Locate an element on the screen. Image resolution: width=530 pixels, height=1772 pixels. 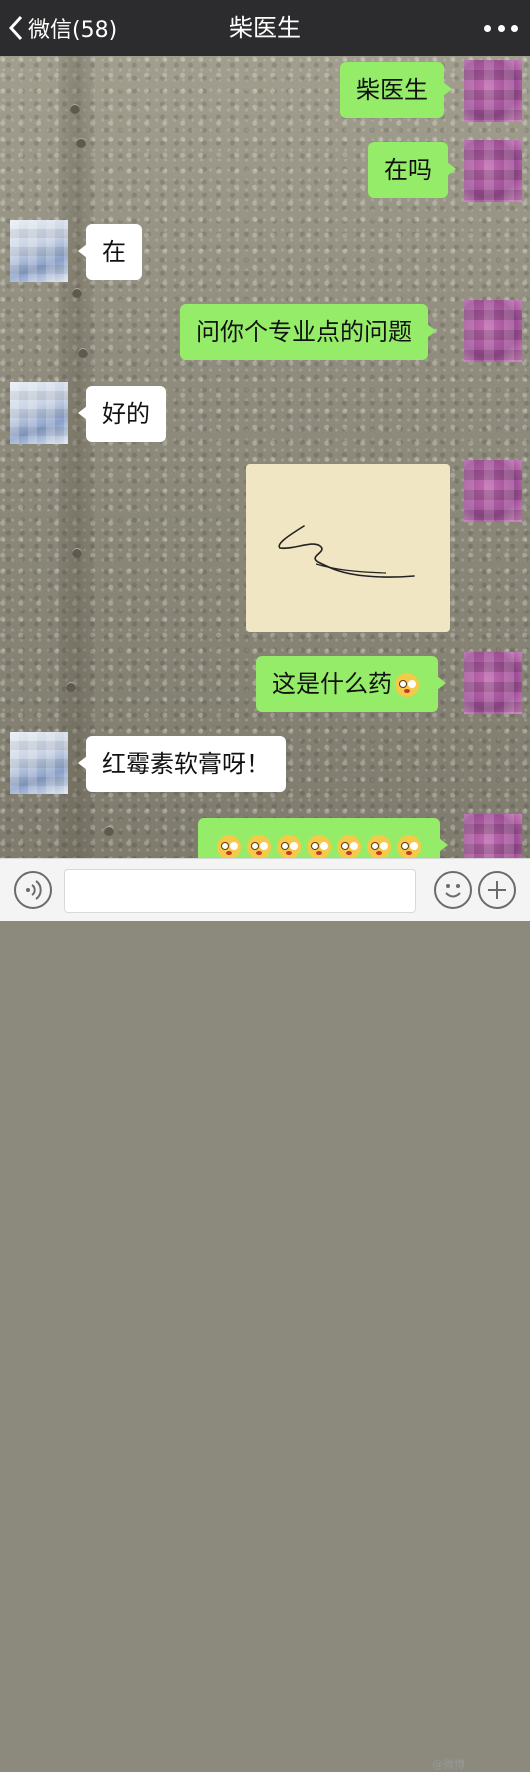
message-bubble-sent: 这是什么药 is located at coordinates (351, 684).